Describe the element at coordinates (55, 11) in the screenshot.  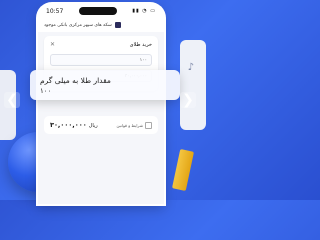
I see `status-time: 10:57` at that location.